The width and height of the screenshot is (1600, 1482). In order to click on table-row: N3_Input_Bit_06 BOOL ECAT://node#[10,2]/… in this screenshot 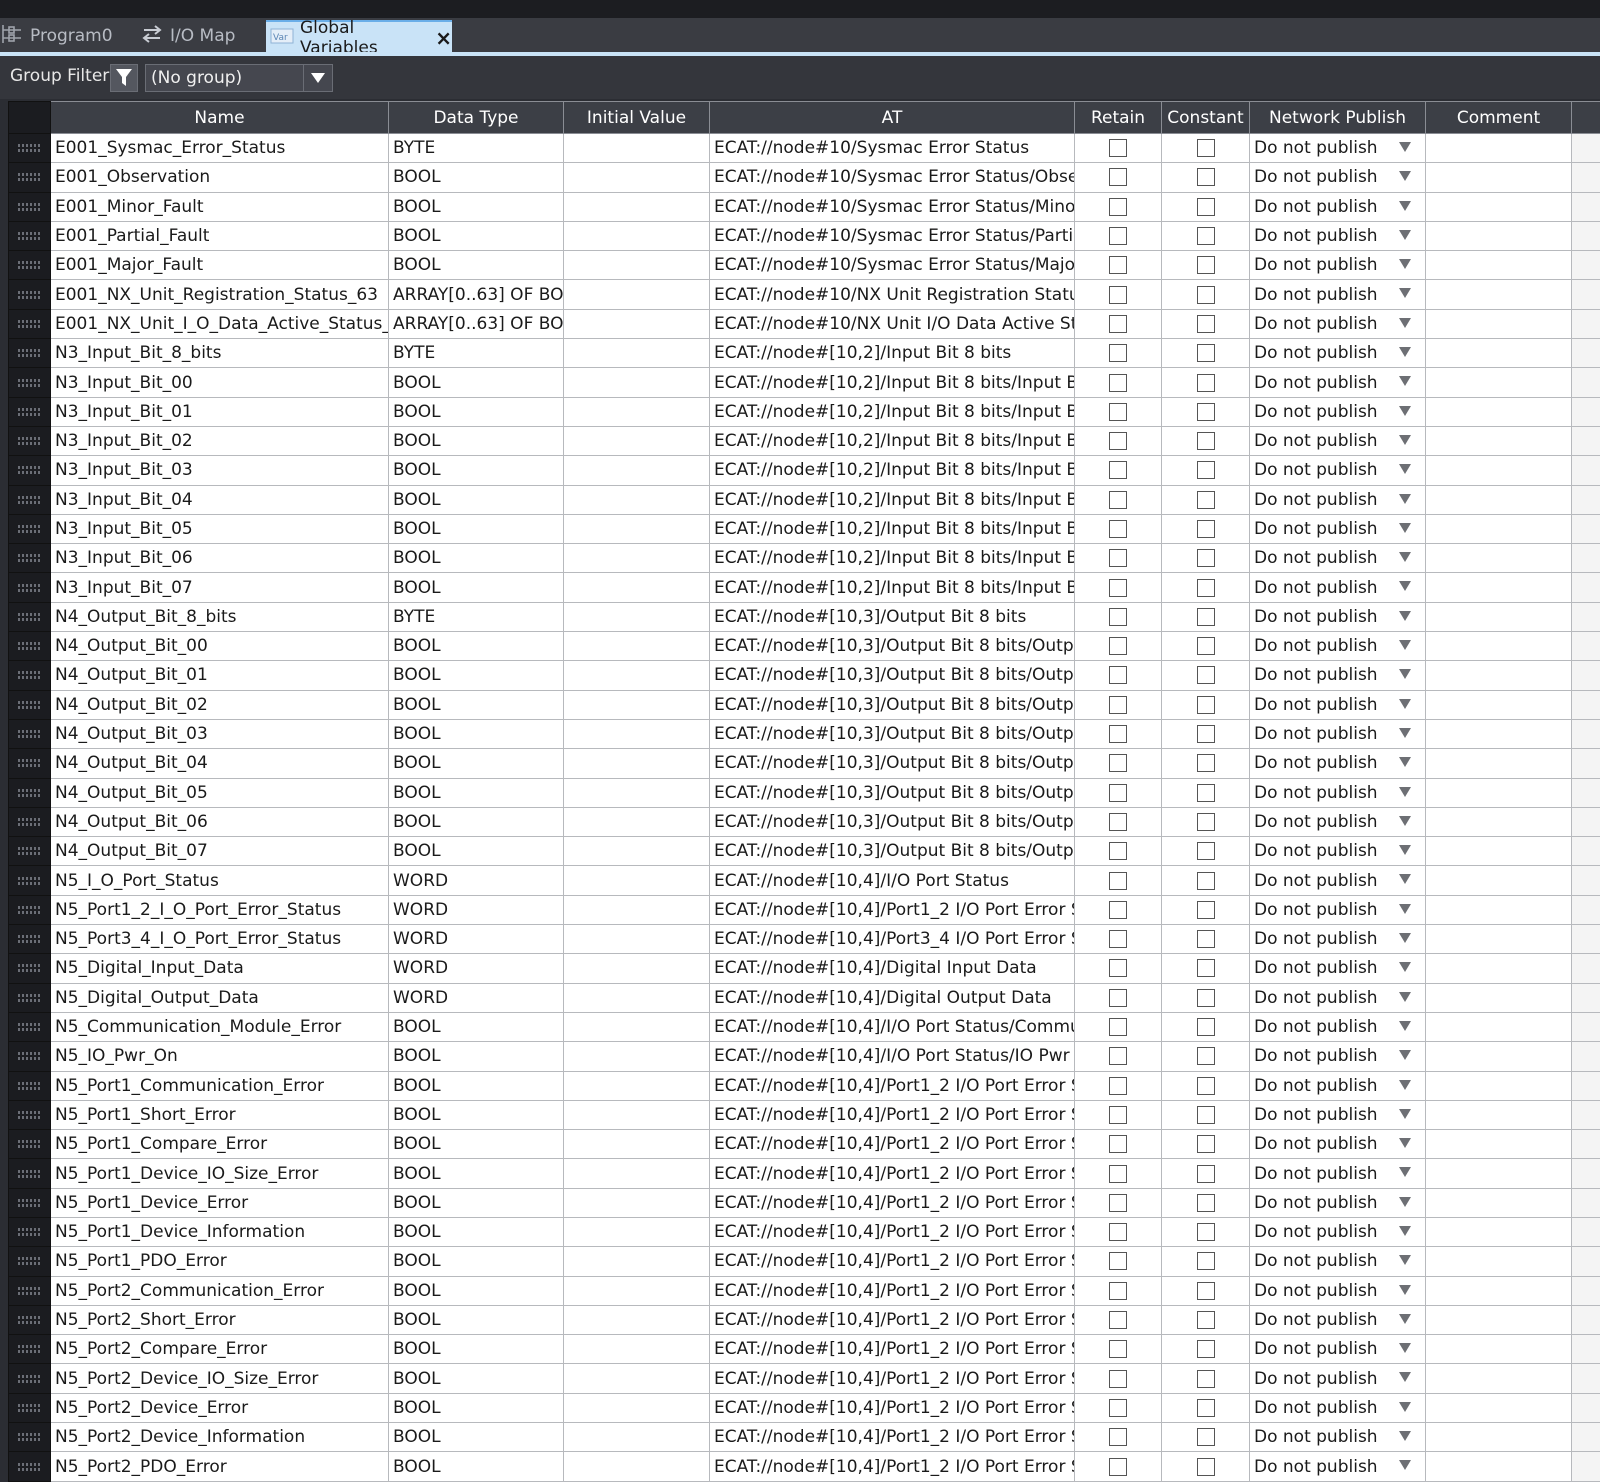, I will do `click(804, 558)`.